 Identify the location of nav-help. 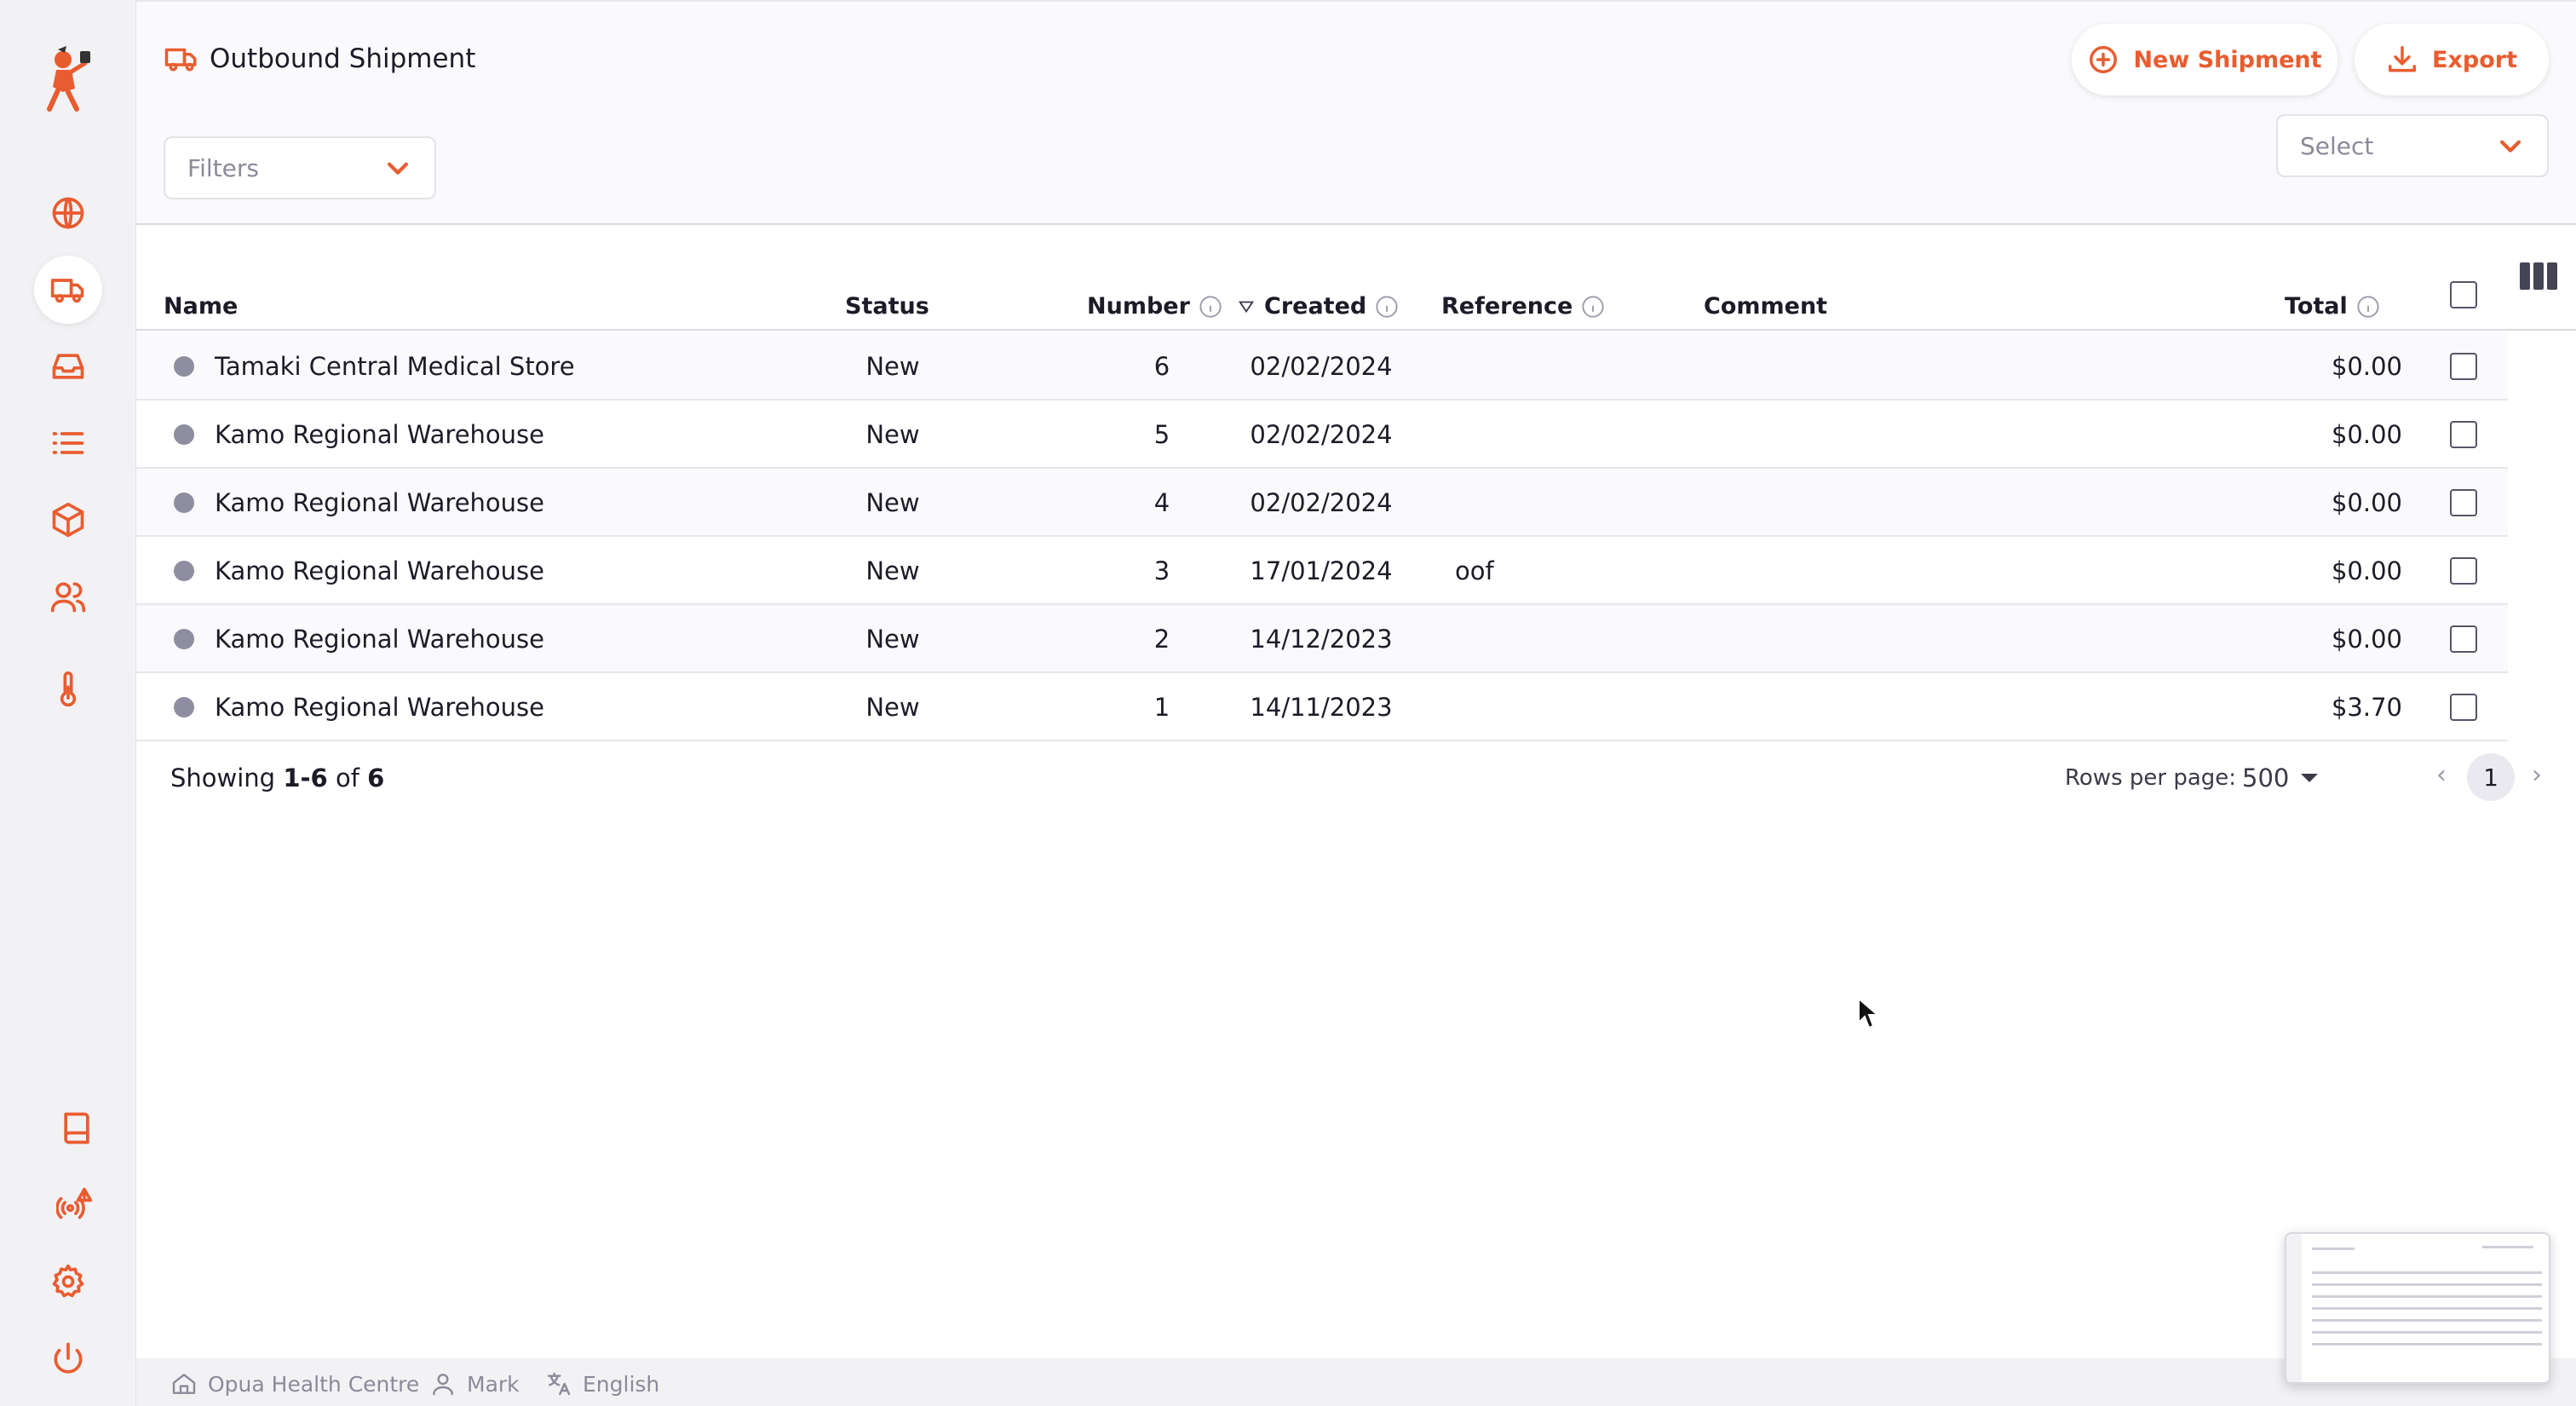
(77, 1128).